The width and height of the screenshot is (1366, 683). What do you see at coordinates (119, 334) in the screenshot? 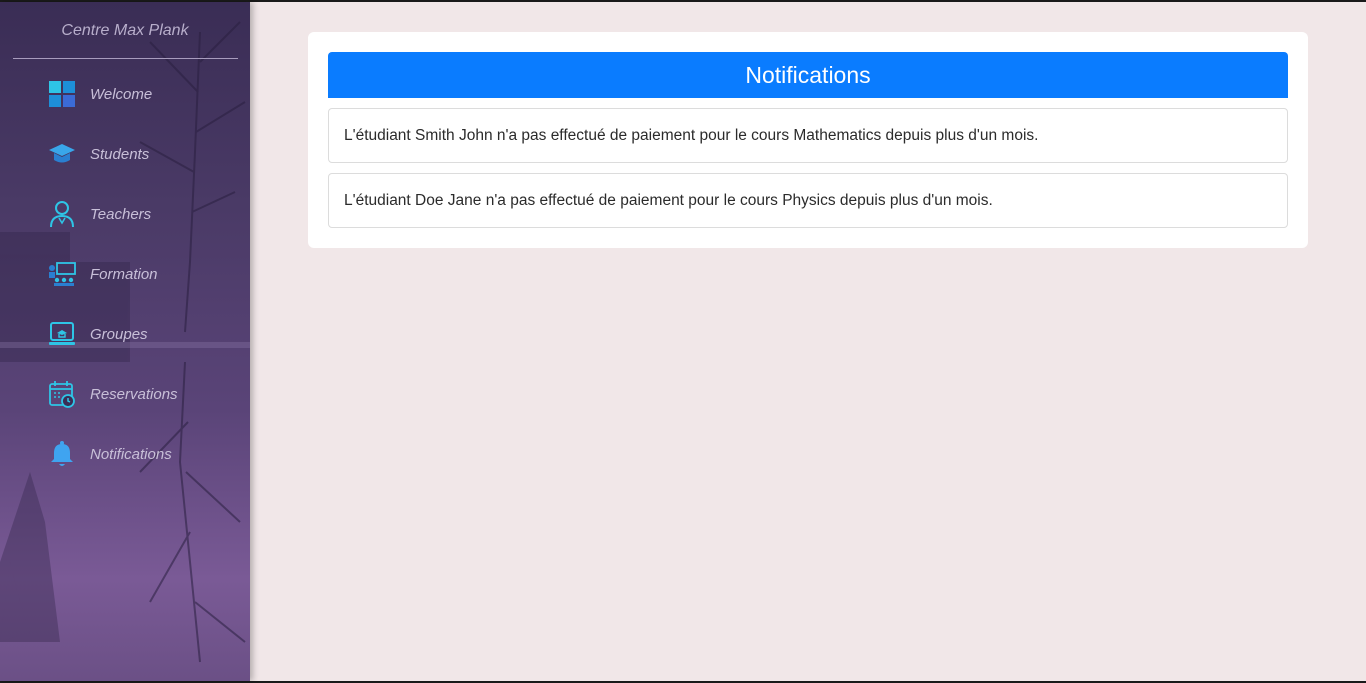
I see `sidebar-item-label: Groupes` at bounding box center [119, 334].